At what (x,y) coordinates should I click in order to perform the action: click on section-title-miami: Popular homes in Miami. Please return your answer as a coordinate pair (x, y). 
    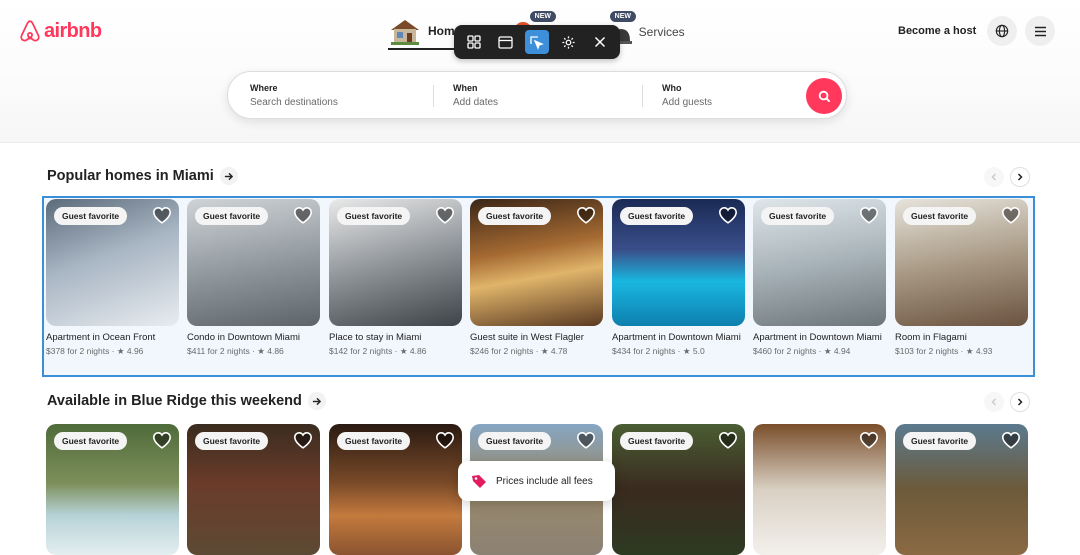
    Looking at the image, I should click on (142, 176).